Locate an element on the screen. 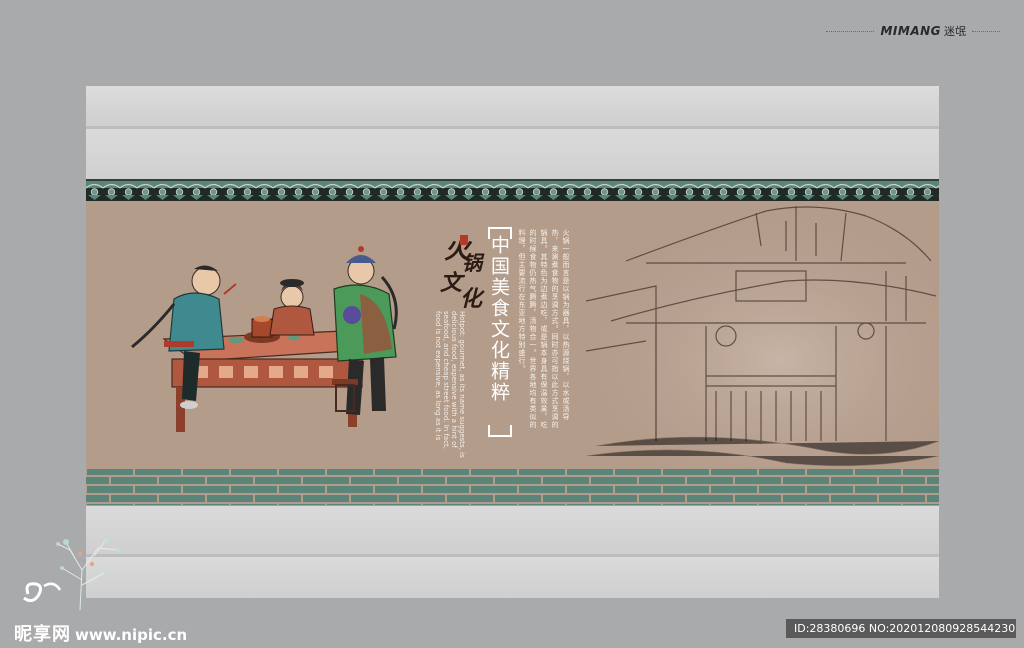  svg-text: 化 is located at coordinates (472, 297).